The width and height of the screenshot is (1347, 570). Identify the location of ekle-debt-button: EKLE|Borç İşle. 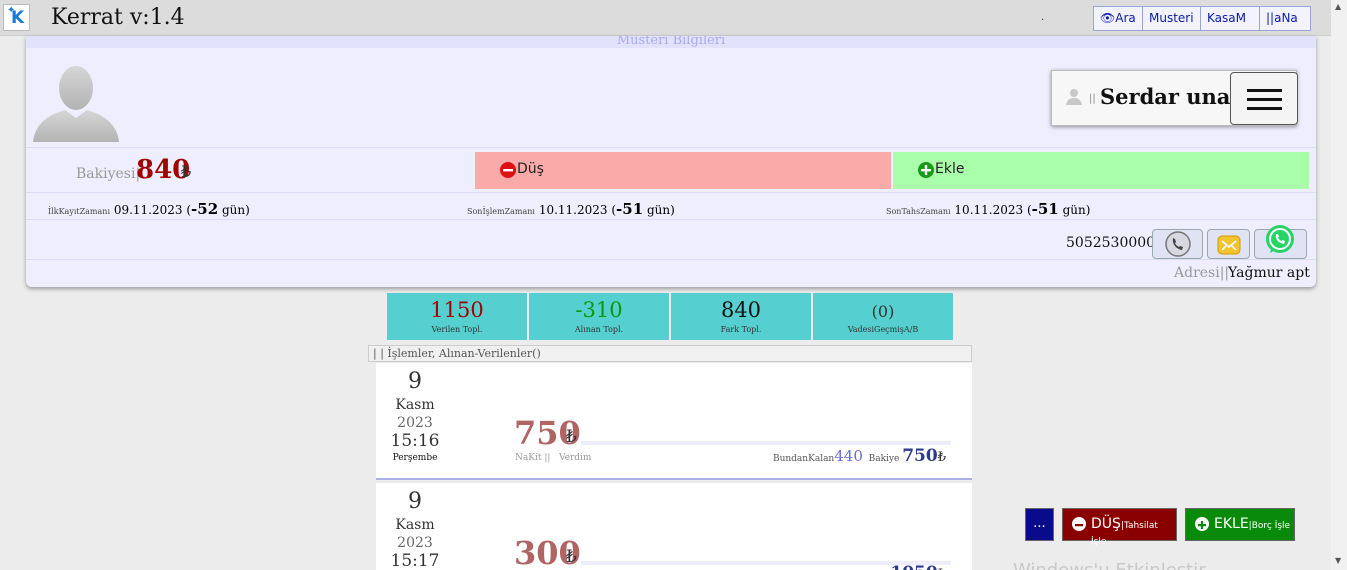
(1240, 524).